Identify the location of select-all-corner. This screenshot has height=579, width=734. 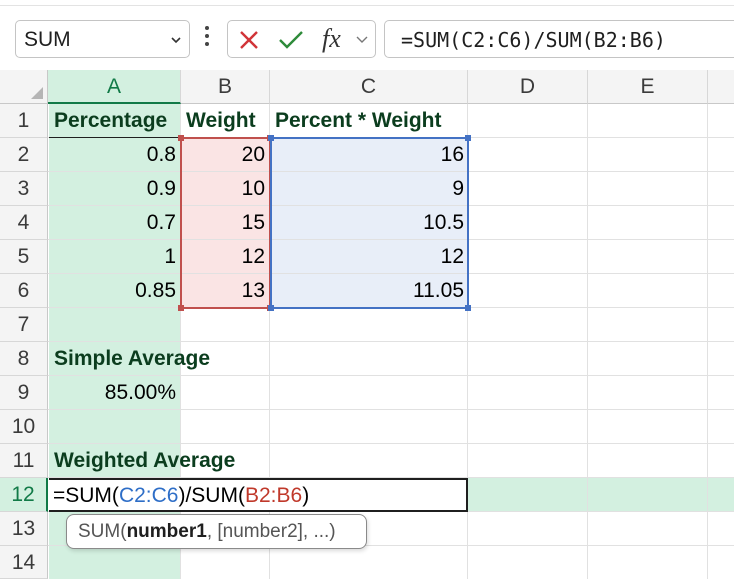
(24, 87).